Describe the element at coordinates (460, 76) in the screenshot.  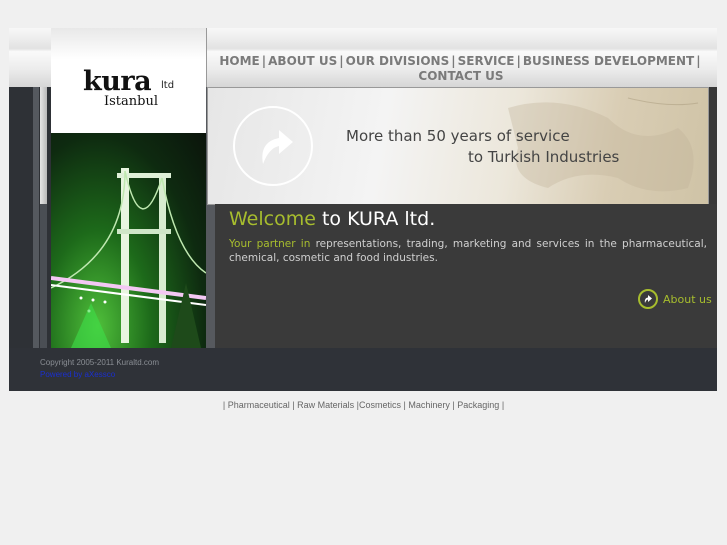
I see `nav-contact-us: CONTACT US` at that location.